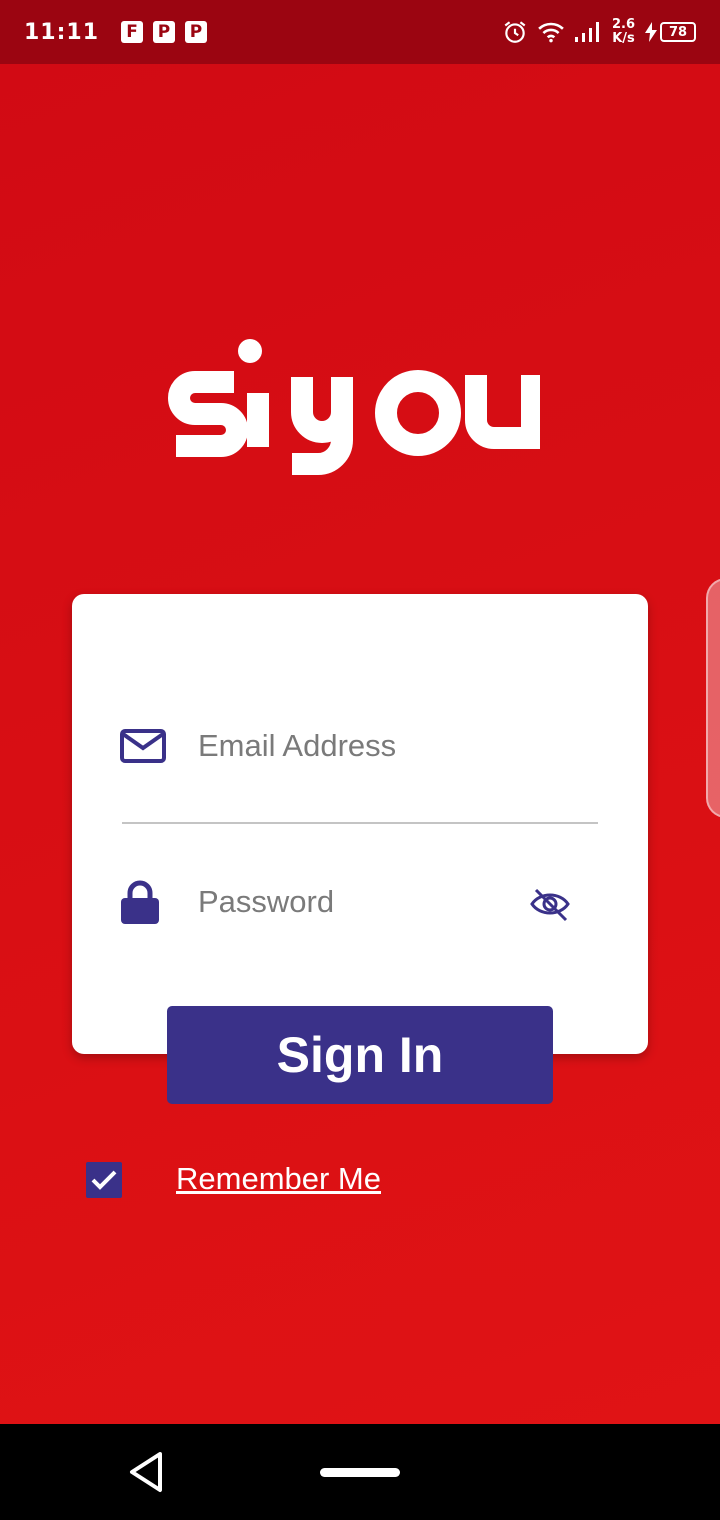  I want to click on remember-me-label: Remember Me, so click(278, 1179).